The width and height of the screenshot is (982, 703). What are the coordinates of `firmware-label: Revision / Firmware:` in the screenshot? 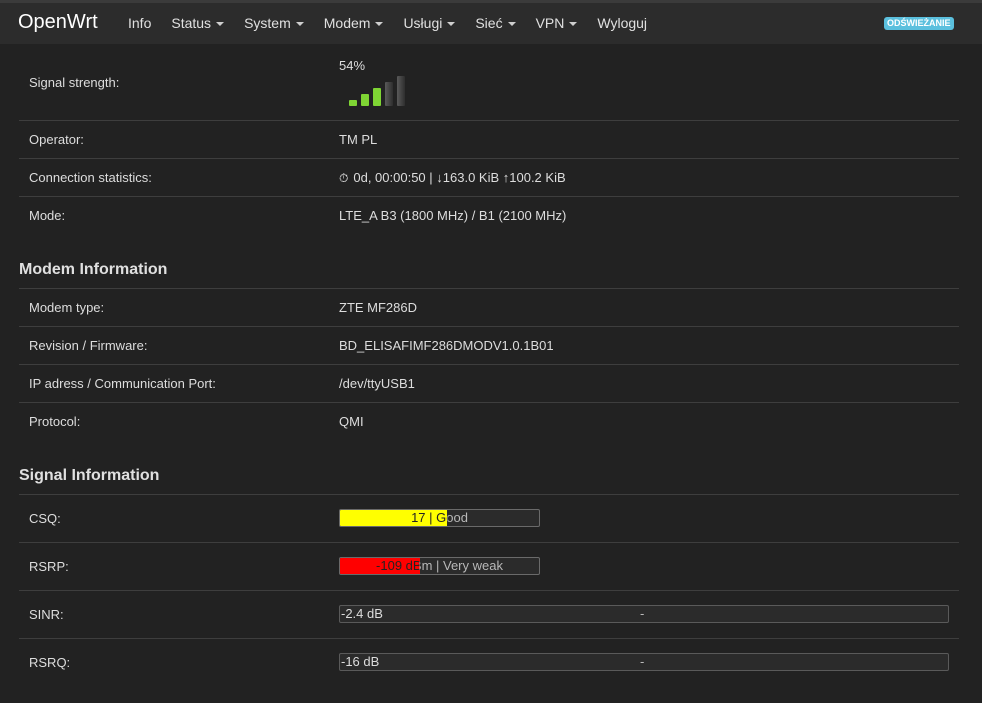 It's located at (88, 345).